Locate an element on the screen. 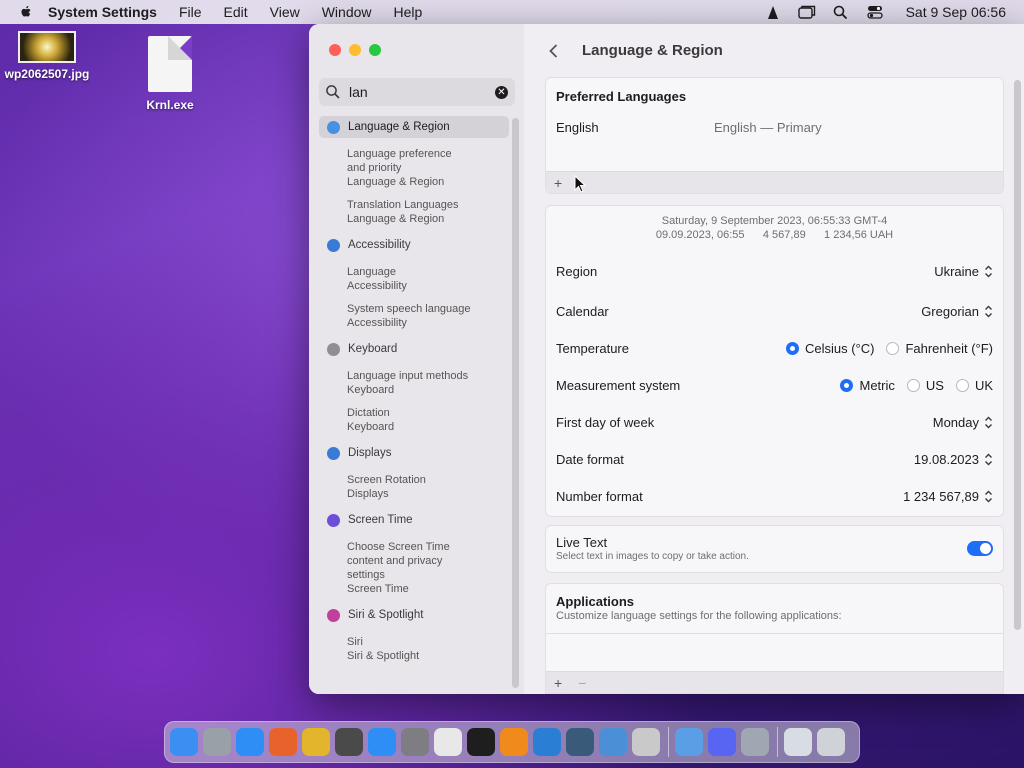  first-day-popup: Monday is located at coordinates (963, 422).